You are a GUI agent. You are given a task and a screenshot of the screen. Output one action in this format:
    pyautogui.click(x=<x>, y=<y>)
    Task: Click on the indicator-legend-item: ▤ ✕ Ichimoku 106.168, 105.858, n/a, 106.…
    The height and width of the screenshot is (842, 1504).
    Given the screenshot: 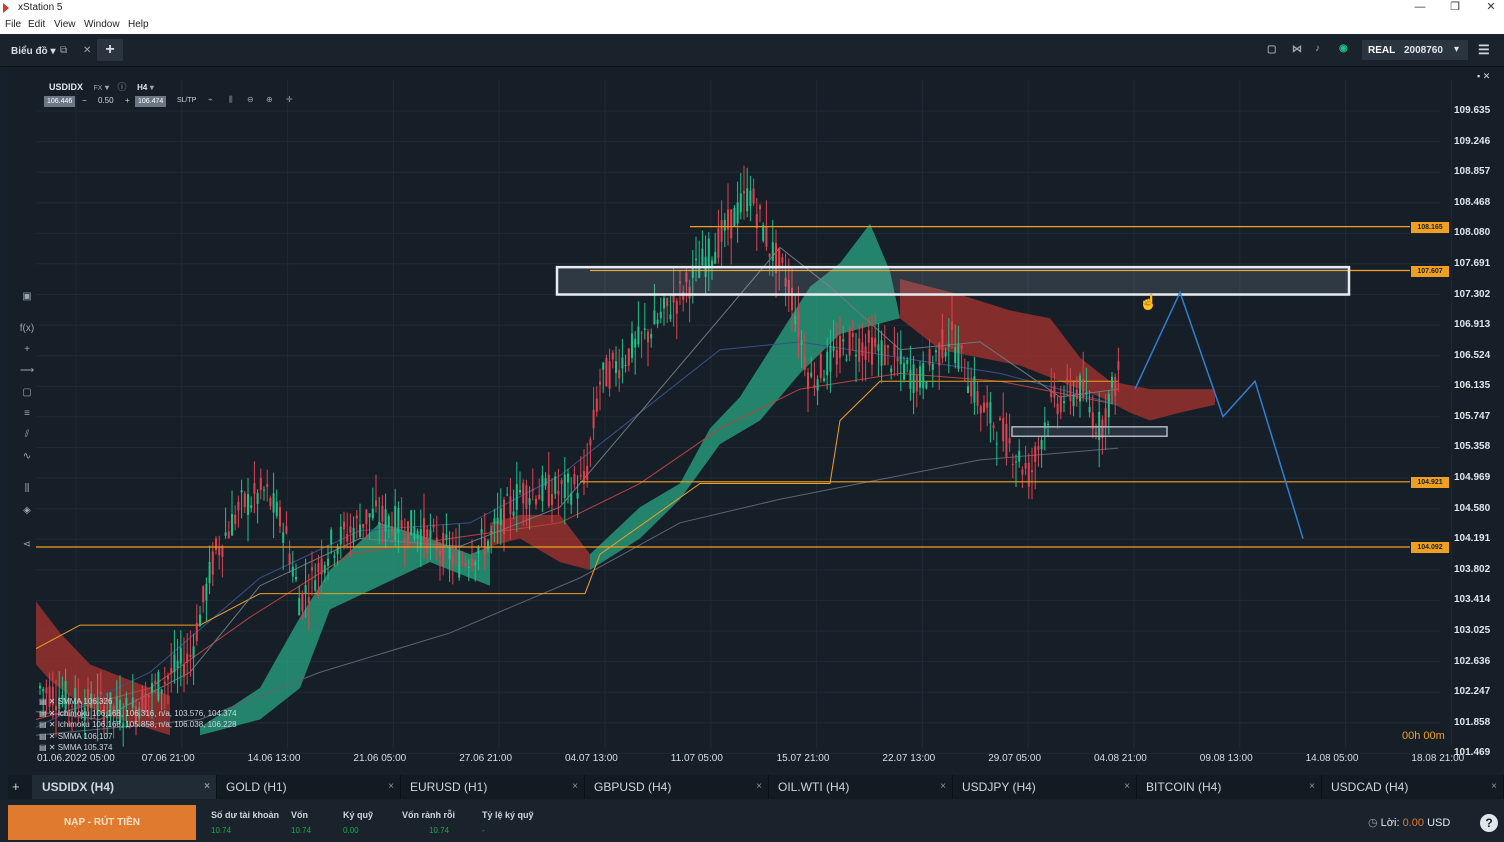 What is the action you would take?
    pyautogui.click(x=138, y=724)
    